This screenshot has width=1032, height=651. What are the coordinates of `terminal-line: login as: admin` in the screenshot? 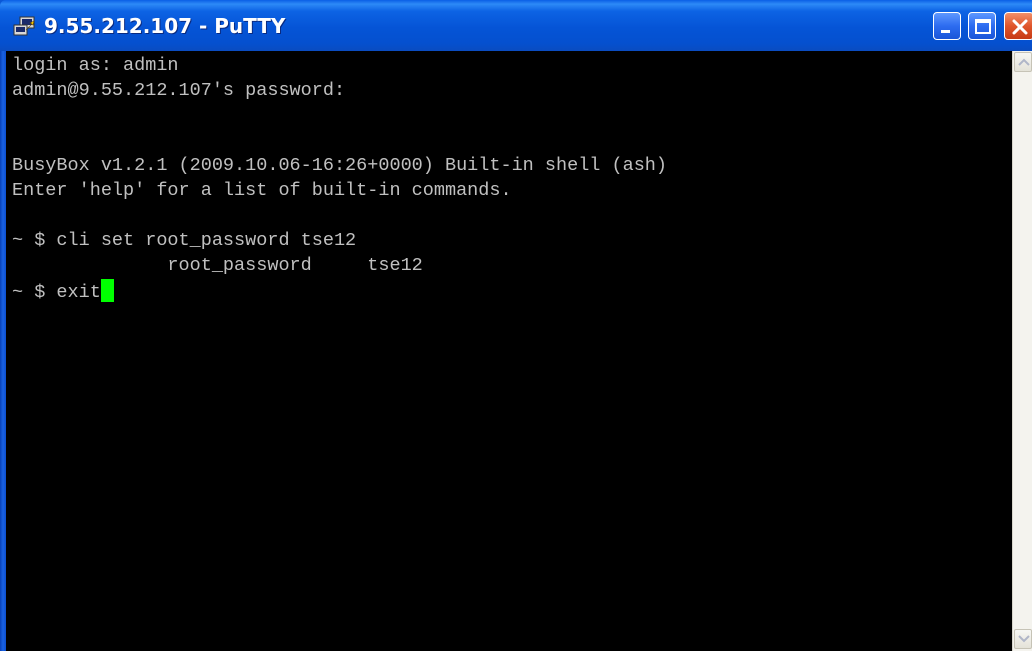 It's located at (95, 65).